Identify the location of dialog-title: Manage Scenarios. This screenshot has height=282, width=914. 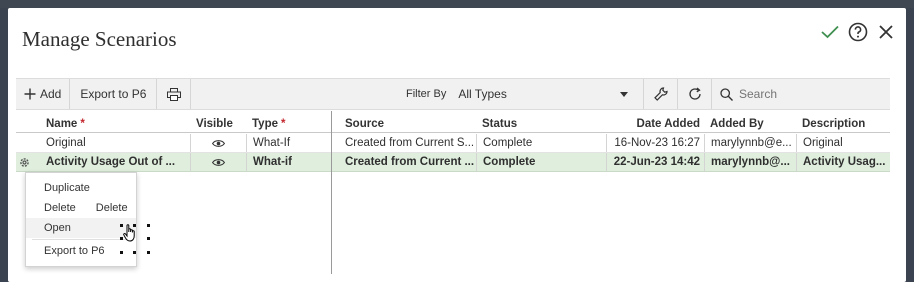
(99, 39).